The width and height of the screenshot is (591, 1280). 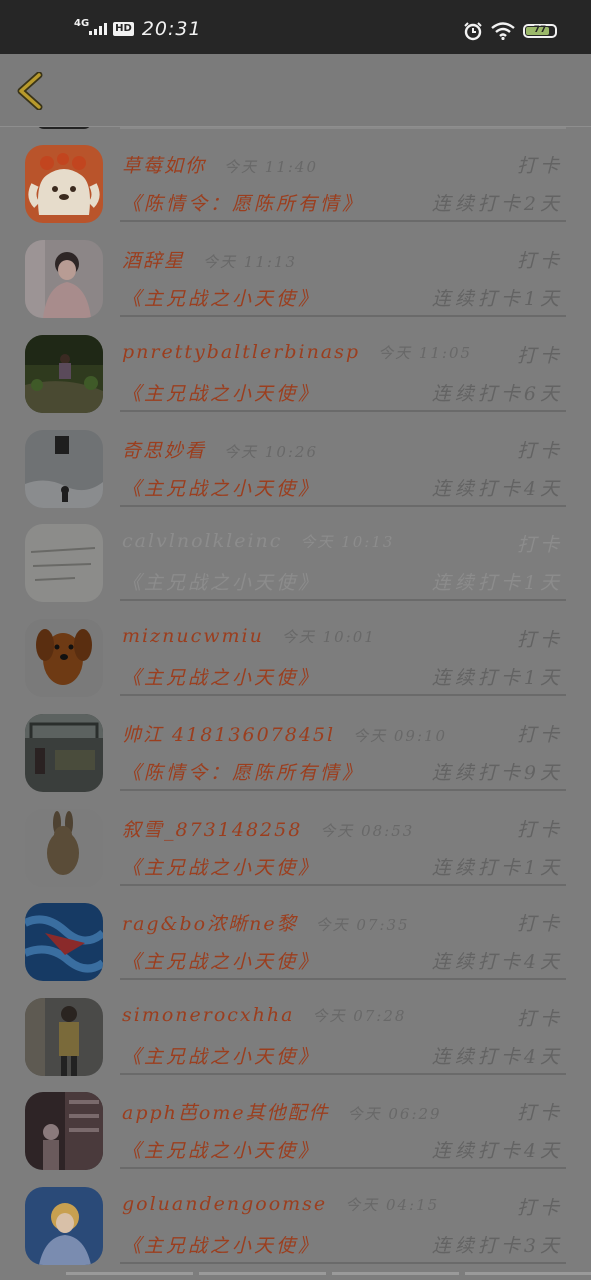 I want to click on list-item: 奇思妙看 今天 10:26 打卡 《主兄战之小天使》 连续打卡4天, so click(x=295, y=460).